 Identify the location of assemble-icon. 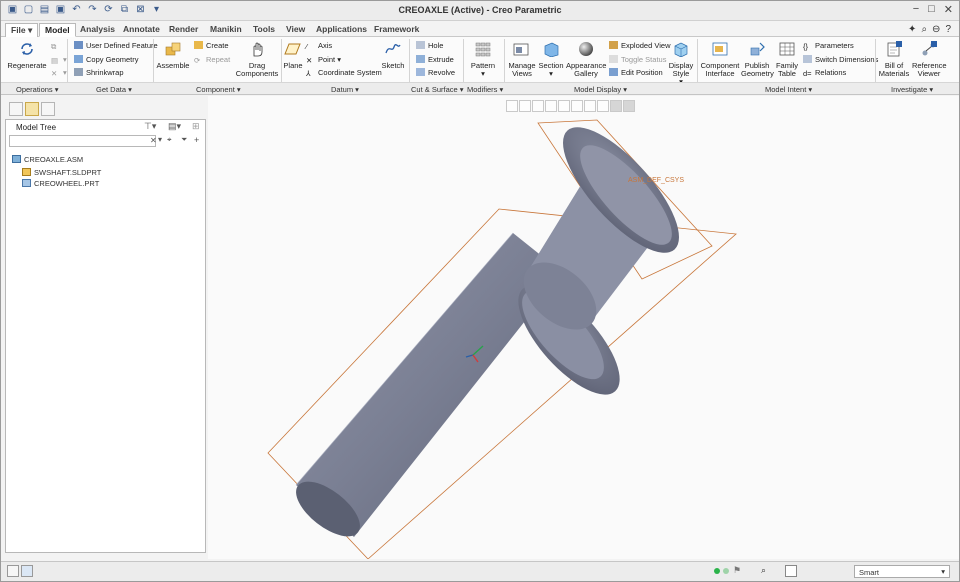
(173, 49).